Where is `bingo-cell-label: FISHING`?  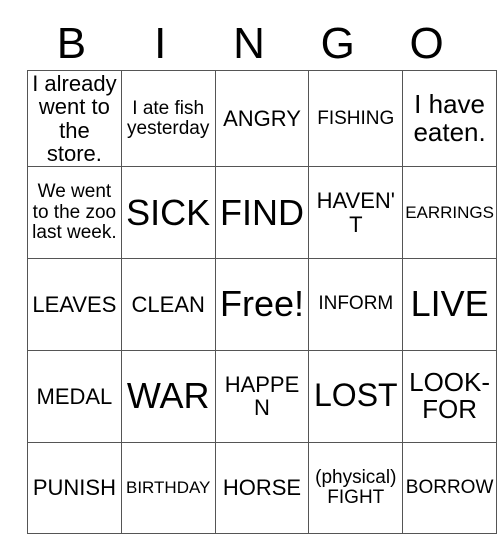
bingo-cell-label: FISHING is located at coordinates (356, 118).